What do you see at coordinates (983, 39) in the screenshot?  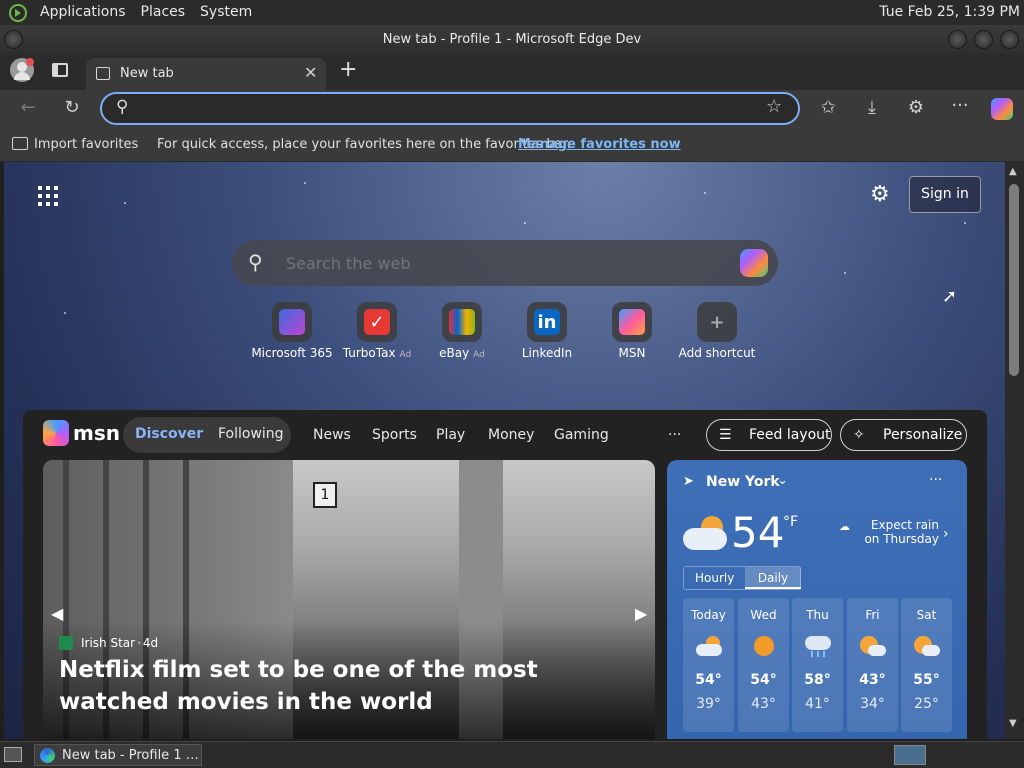 I see `maximize-icon` at bounding box center [983, 39].